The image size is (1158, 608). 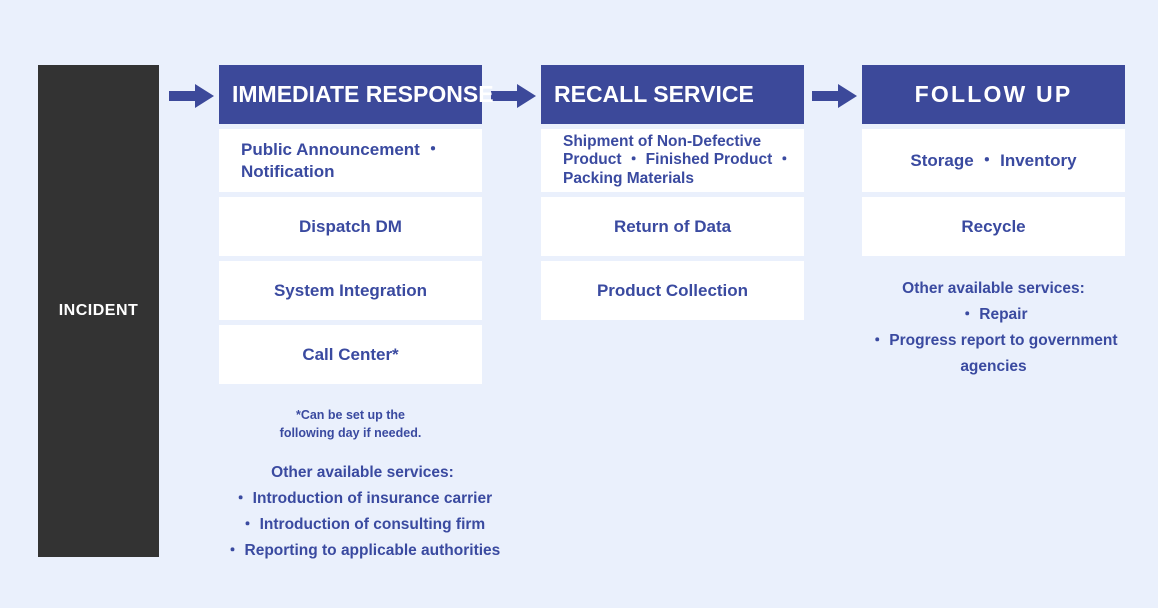 I want to click on column-header-label: RECALL SERVICE, so click(x=654, y=94).